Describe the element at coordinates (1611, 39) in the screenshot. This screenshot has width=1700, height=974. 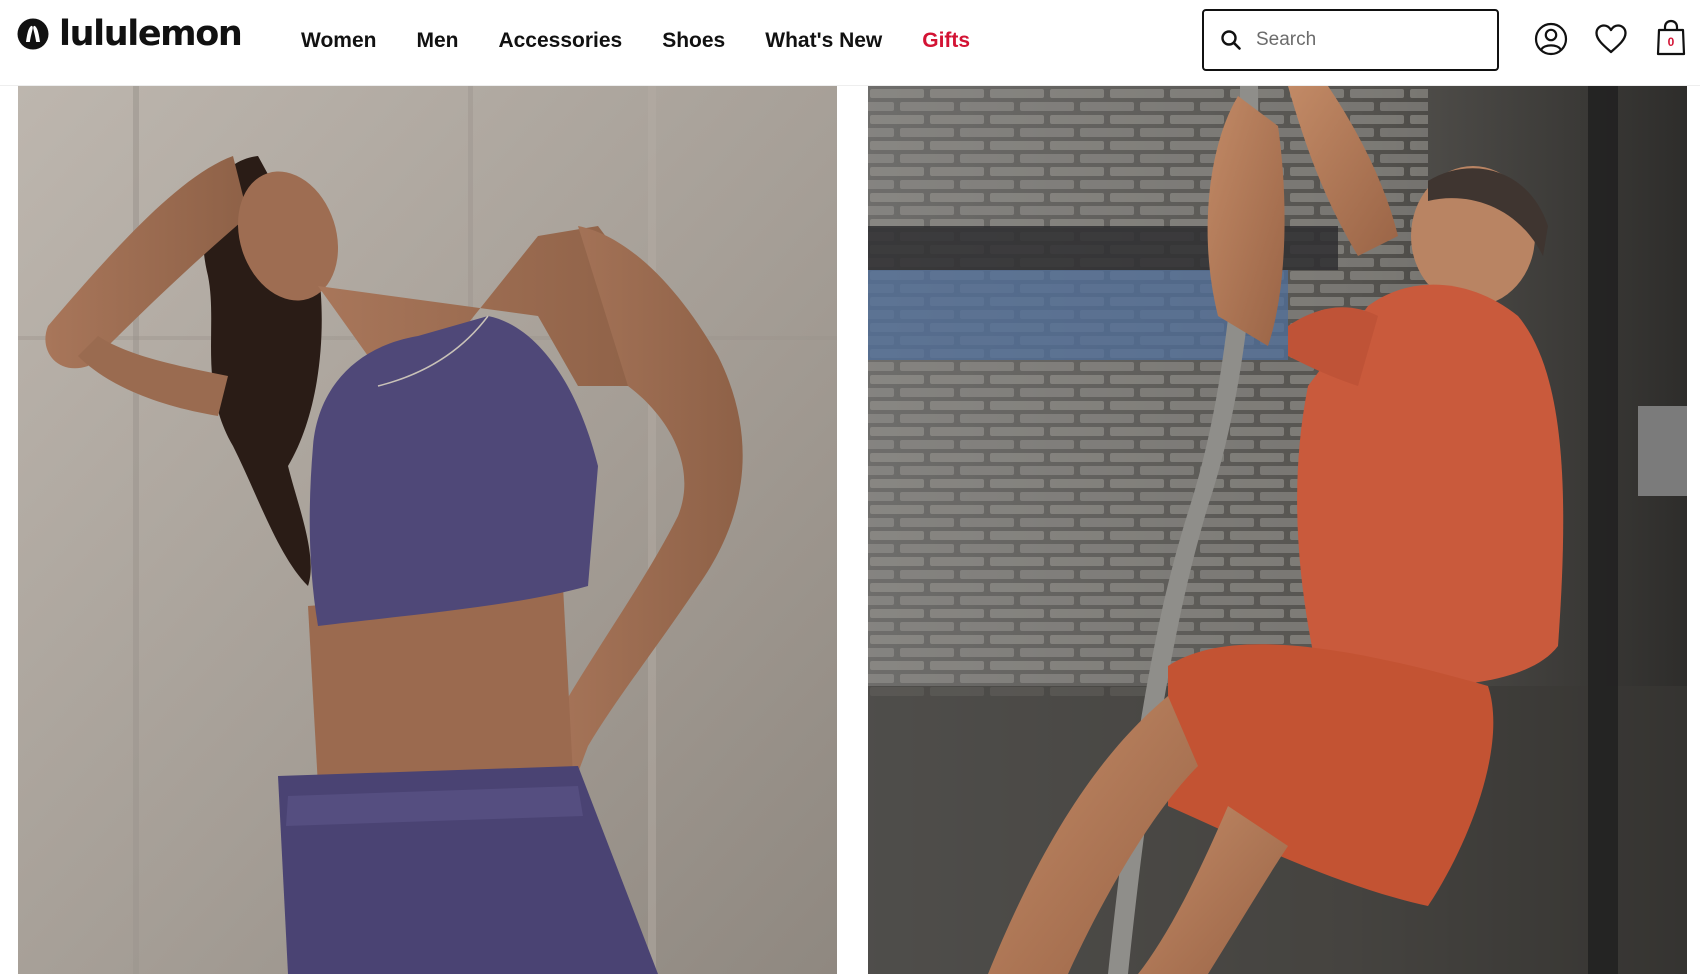
I see `heart-icon` at that location.